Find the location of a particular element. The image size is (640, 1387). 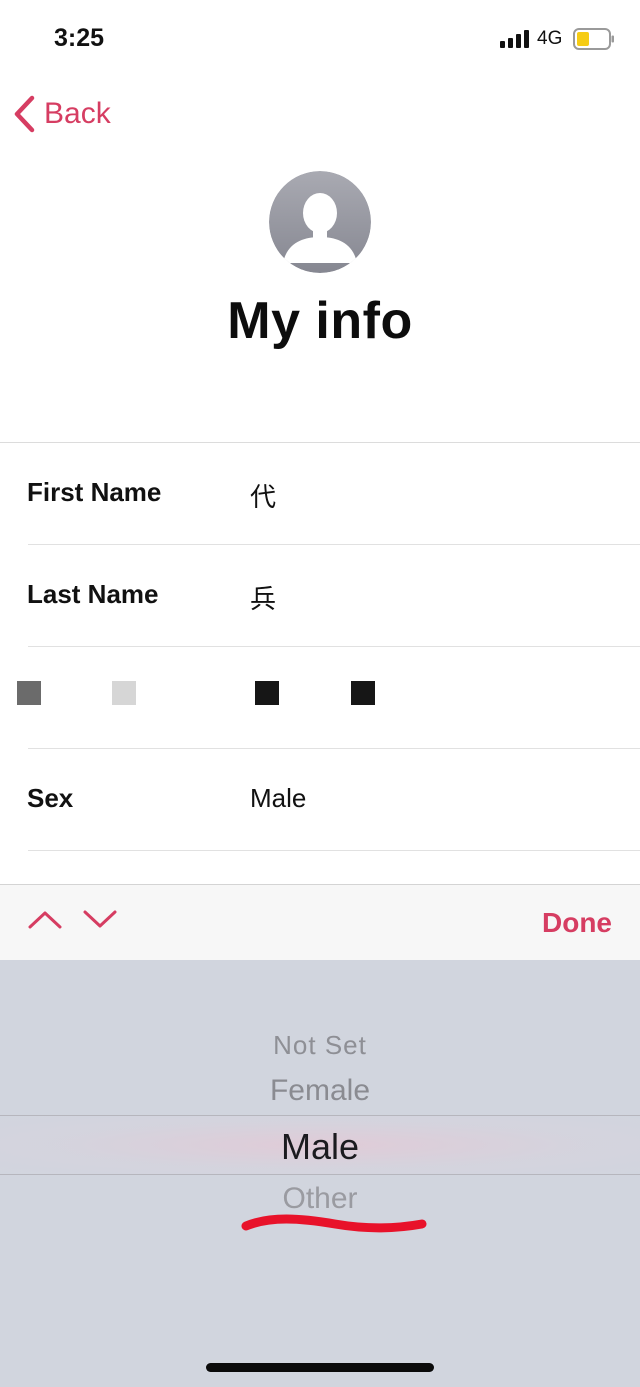

battery-icon is located at coordinates (593, 39).